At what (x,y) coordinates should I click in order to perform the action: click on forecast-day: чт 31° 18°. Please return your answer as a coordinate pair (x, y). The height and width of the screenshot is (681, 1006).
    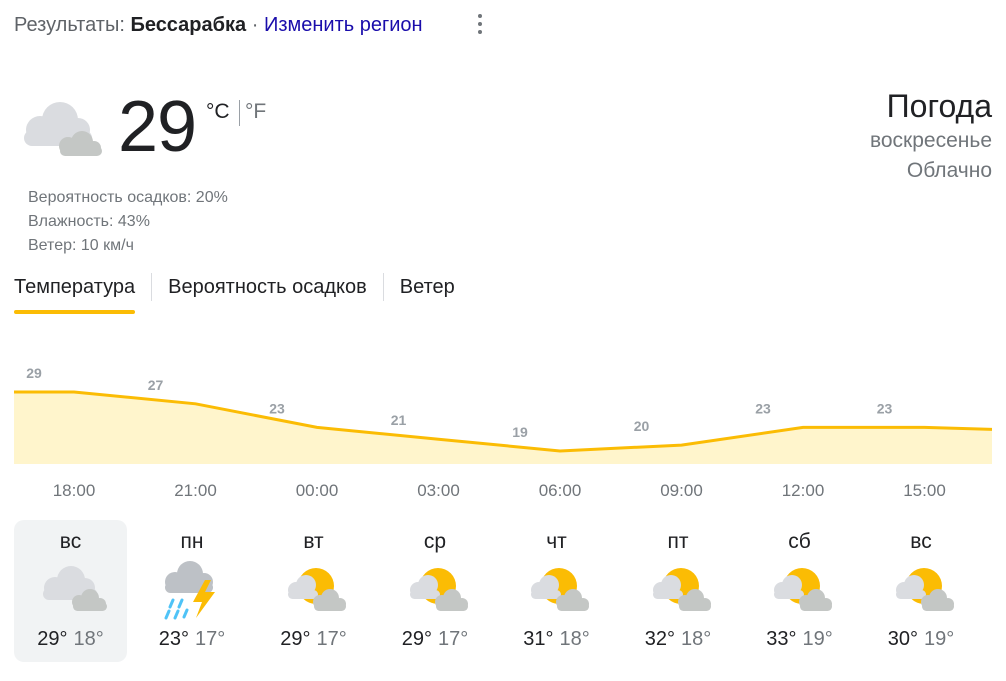
    Looking at the image, I should click on (556, 591).